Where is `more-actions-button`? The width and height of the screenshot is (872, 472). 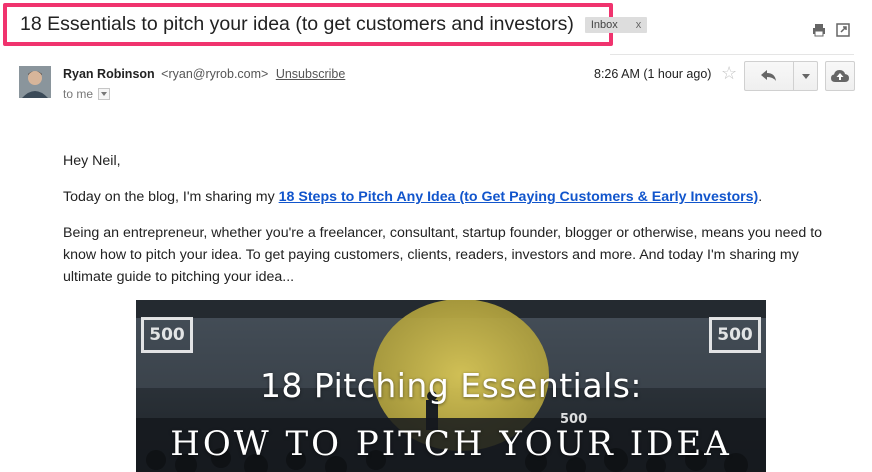 more-actions-button is located at coordinates (805, 76).